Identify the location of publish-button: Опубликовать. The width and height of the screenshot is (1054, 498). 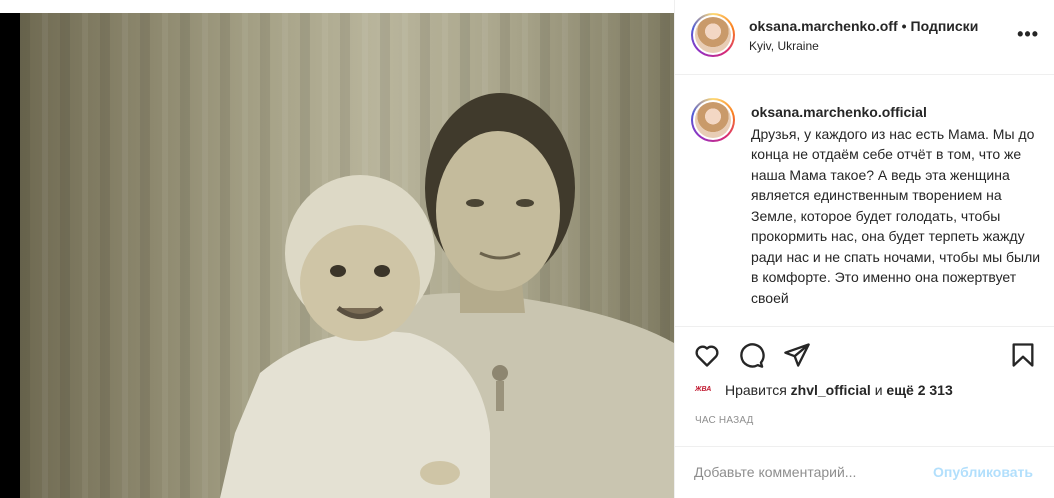
(983, 472).